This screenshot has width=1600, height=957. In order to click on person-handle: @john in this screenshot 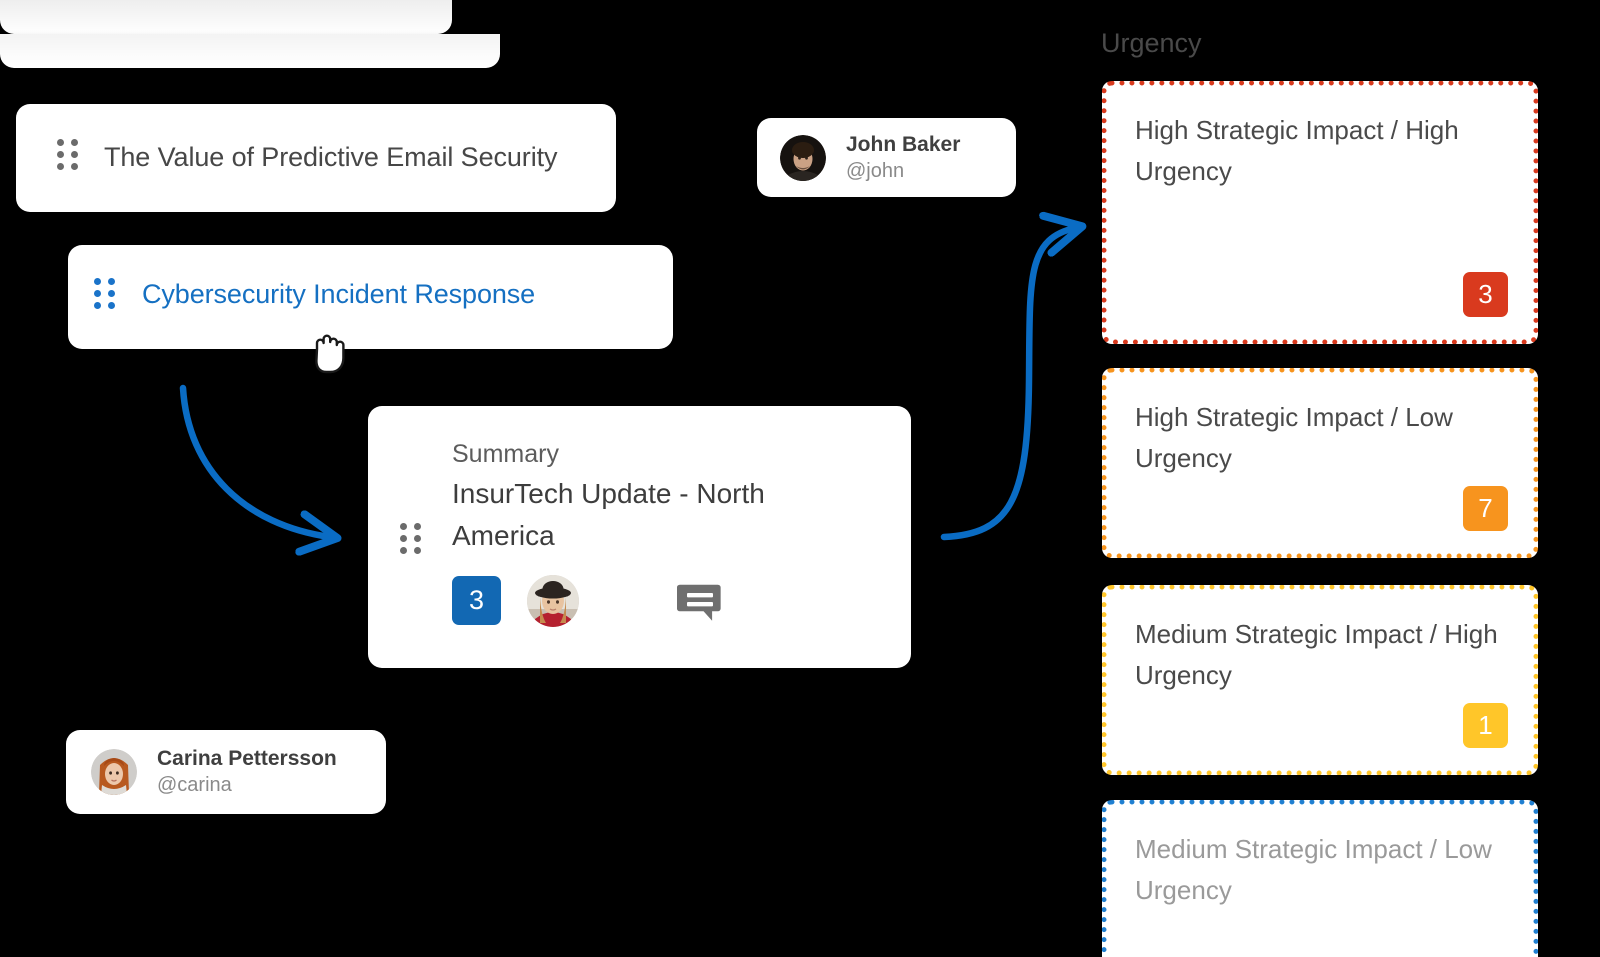, I will do `click(875, 170)`.